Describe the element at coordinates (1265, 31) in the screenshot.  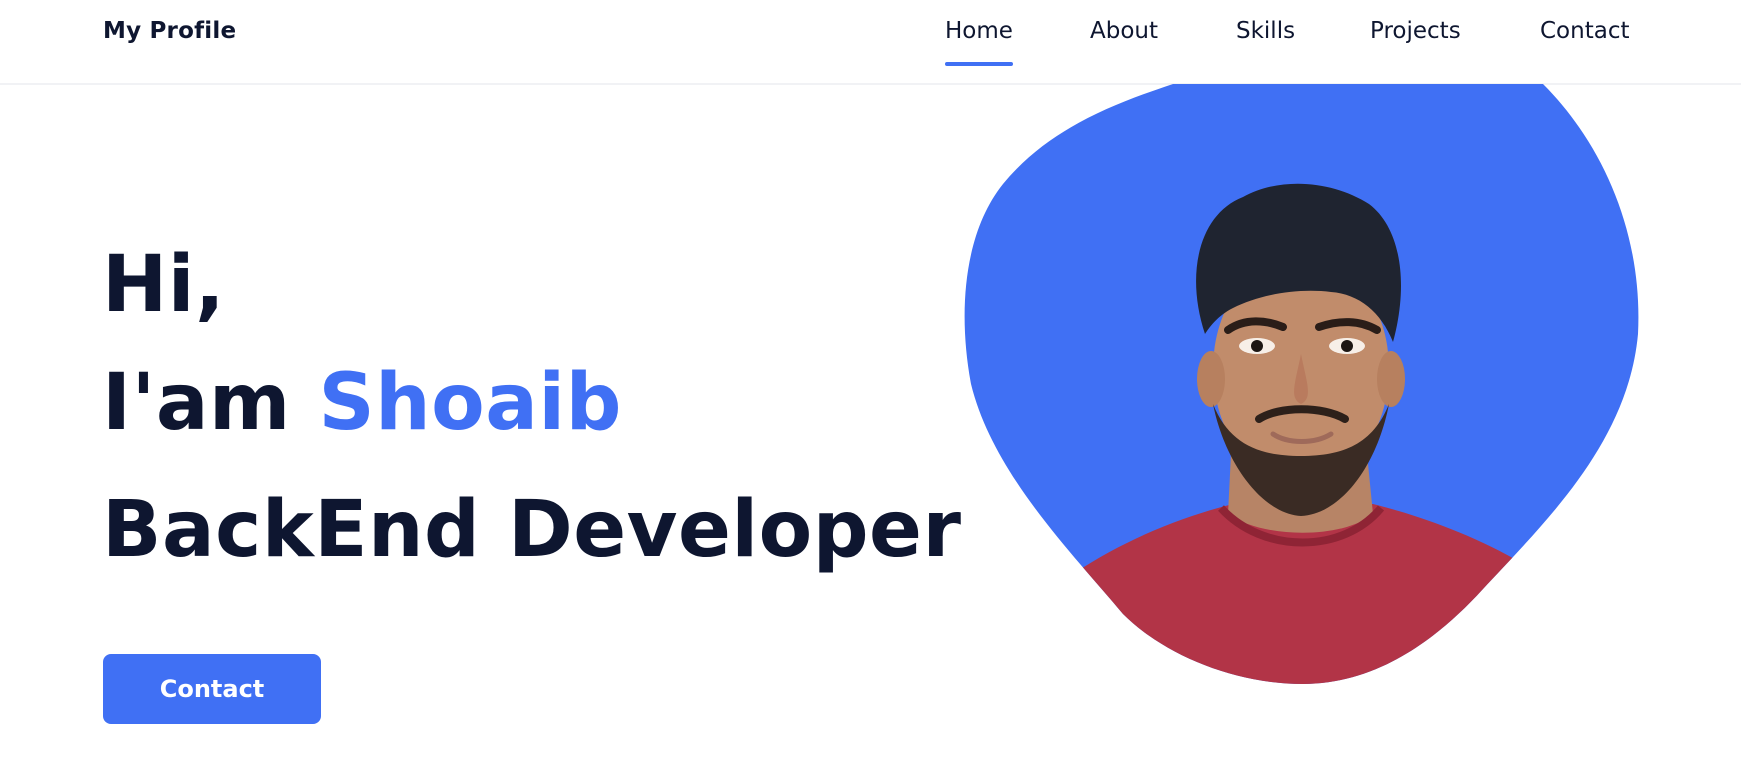
I see `nav-skills: Skills` at that location.